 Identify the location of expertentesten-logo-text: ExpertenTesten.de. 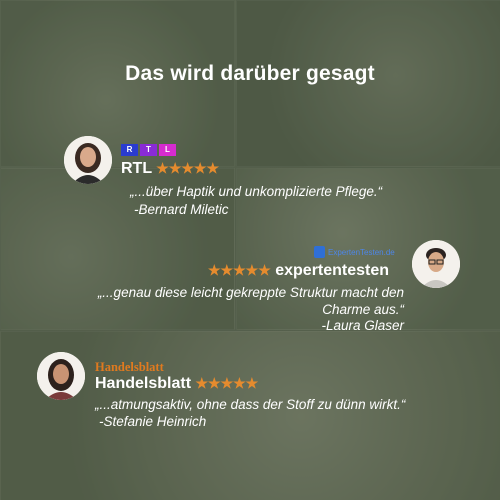
(361, 252).